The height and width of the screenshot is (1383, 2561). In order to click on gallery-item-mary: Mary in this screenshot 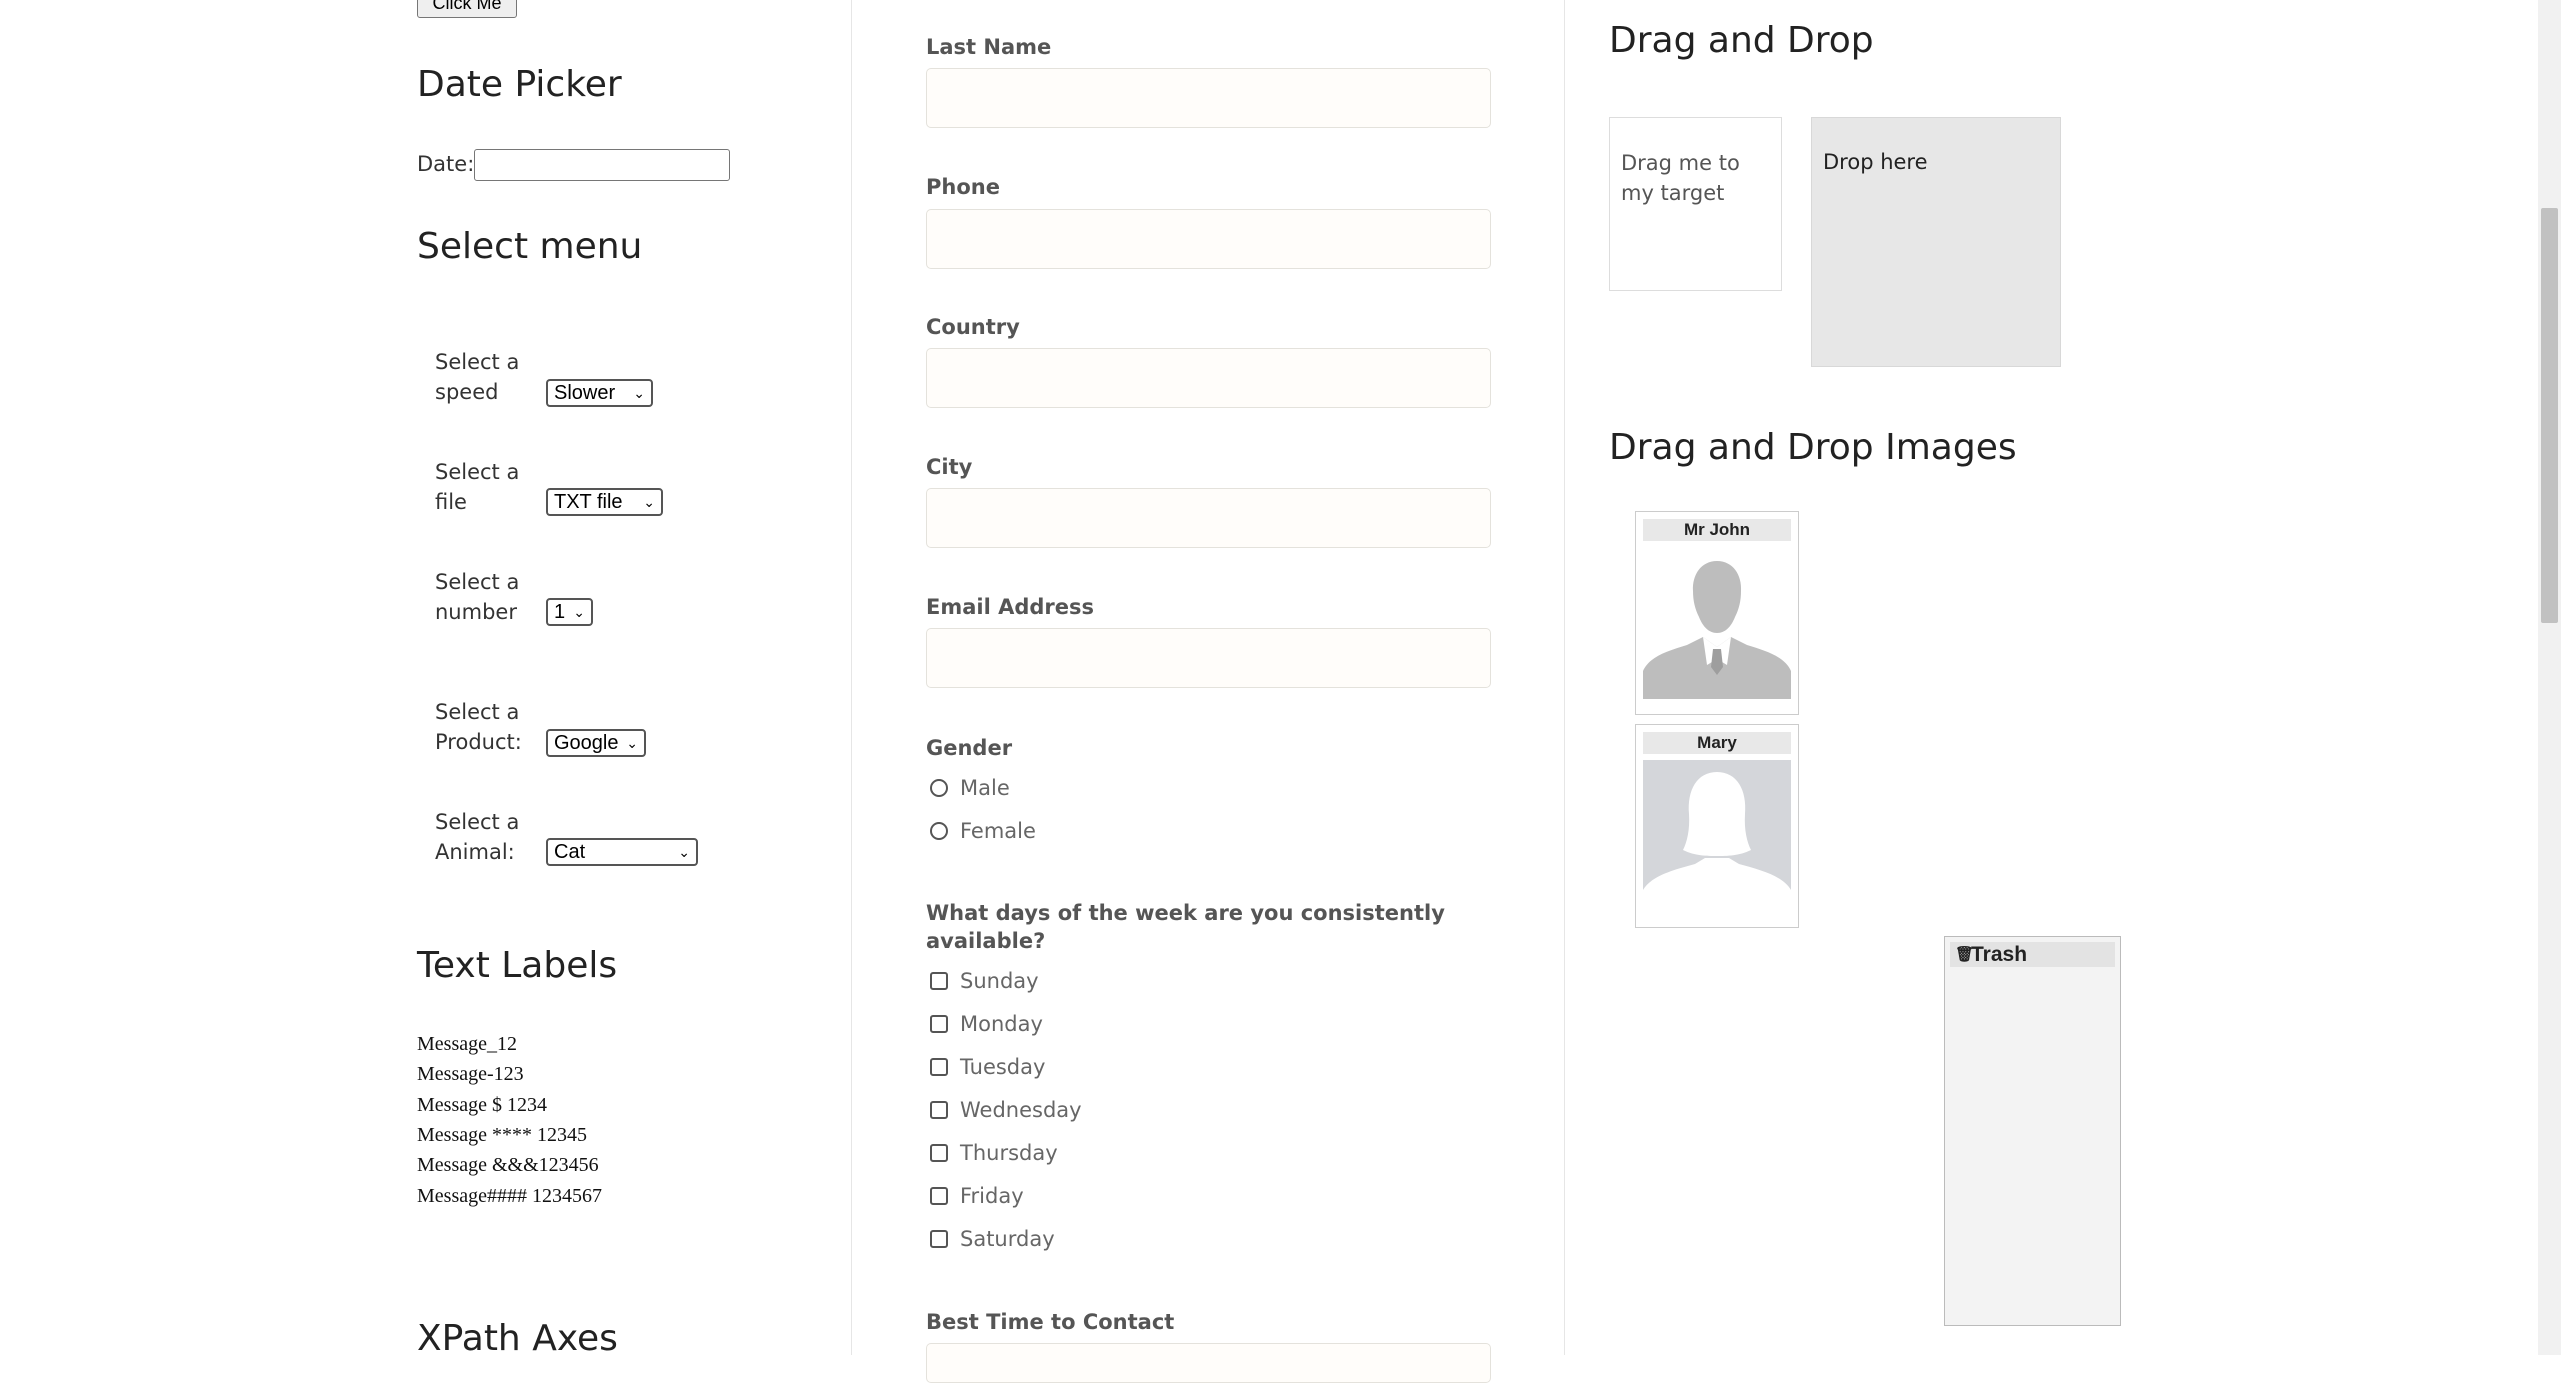, I will do `click(1717, 826)`.